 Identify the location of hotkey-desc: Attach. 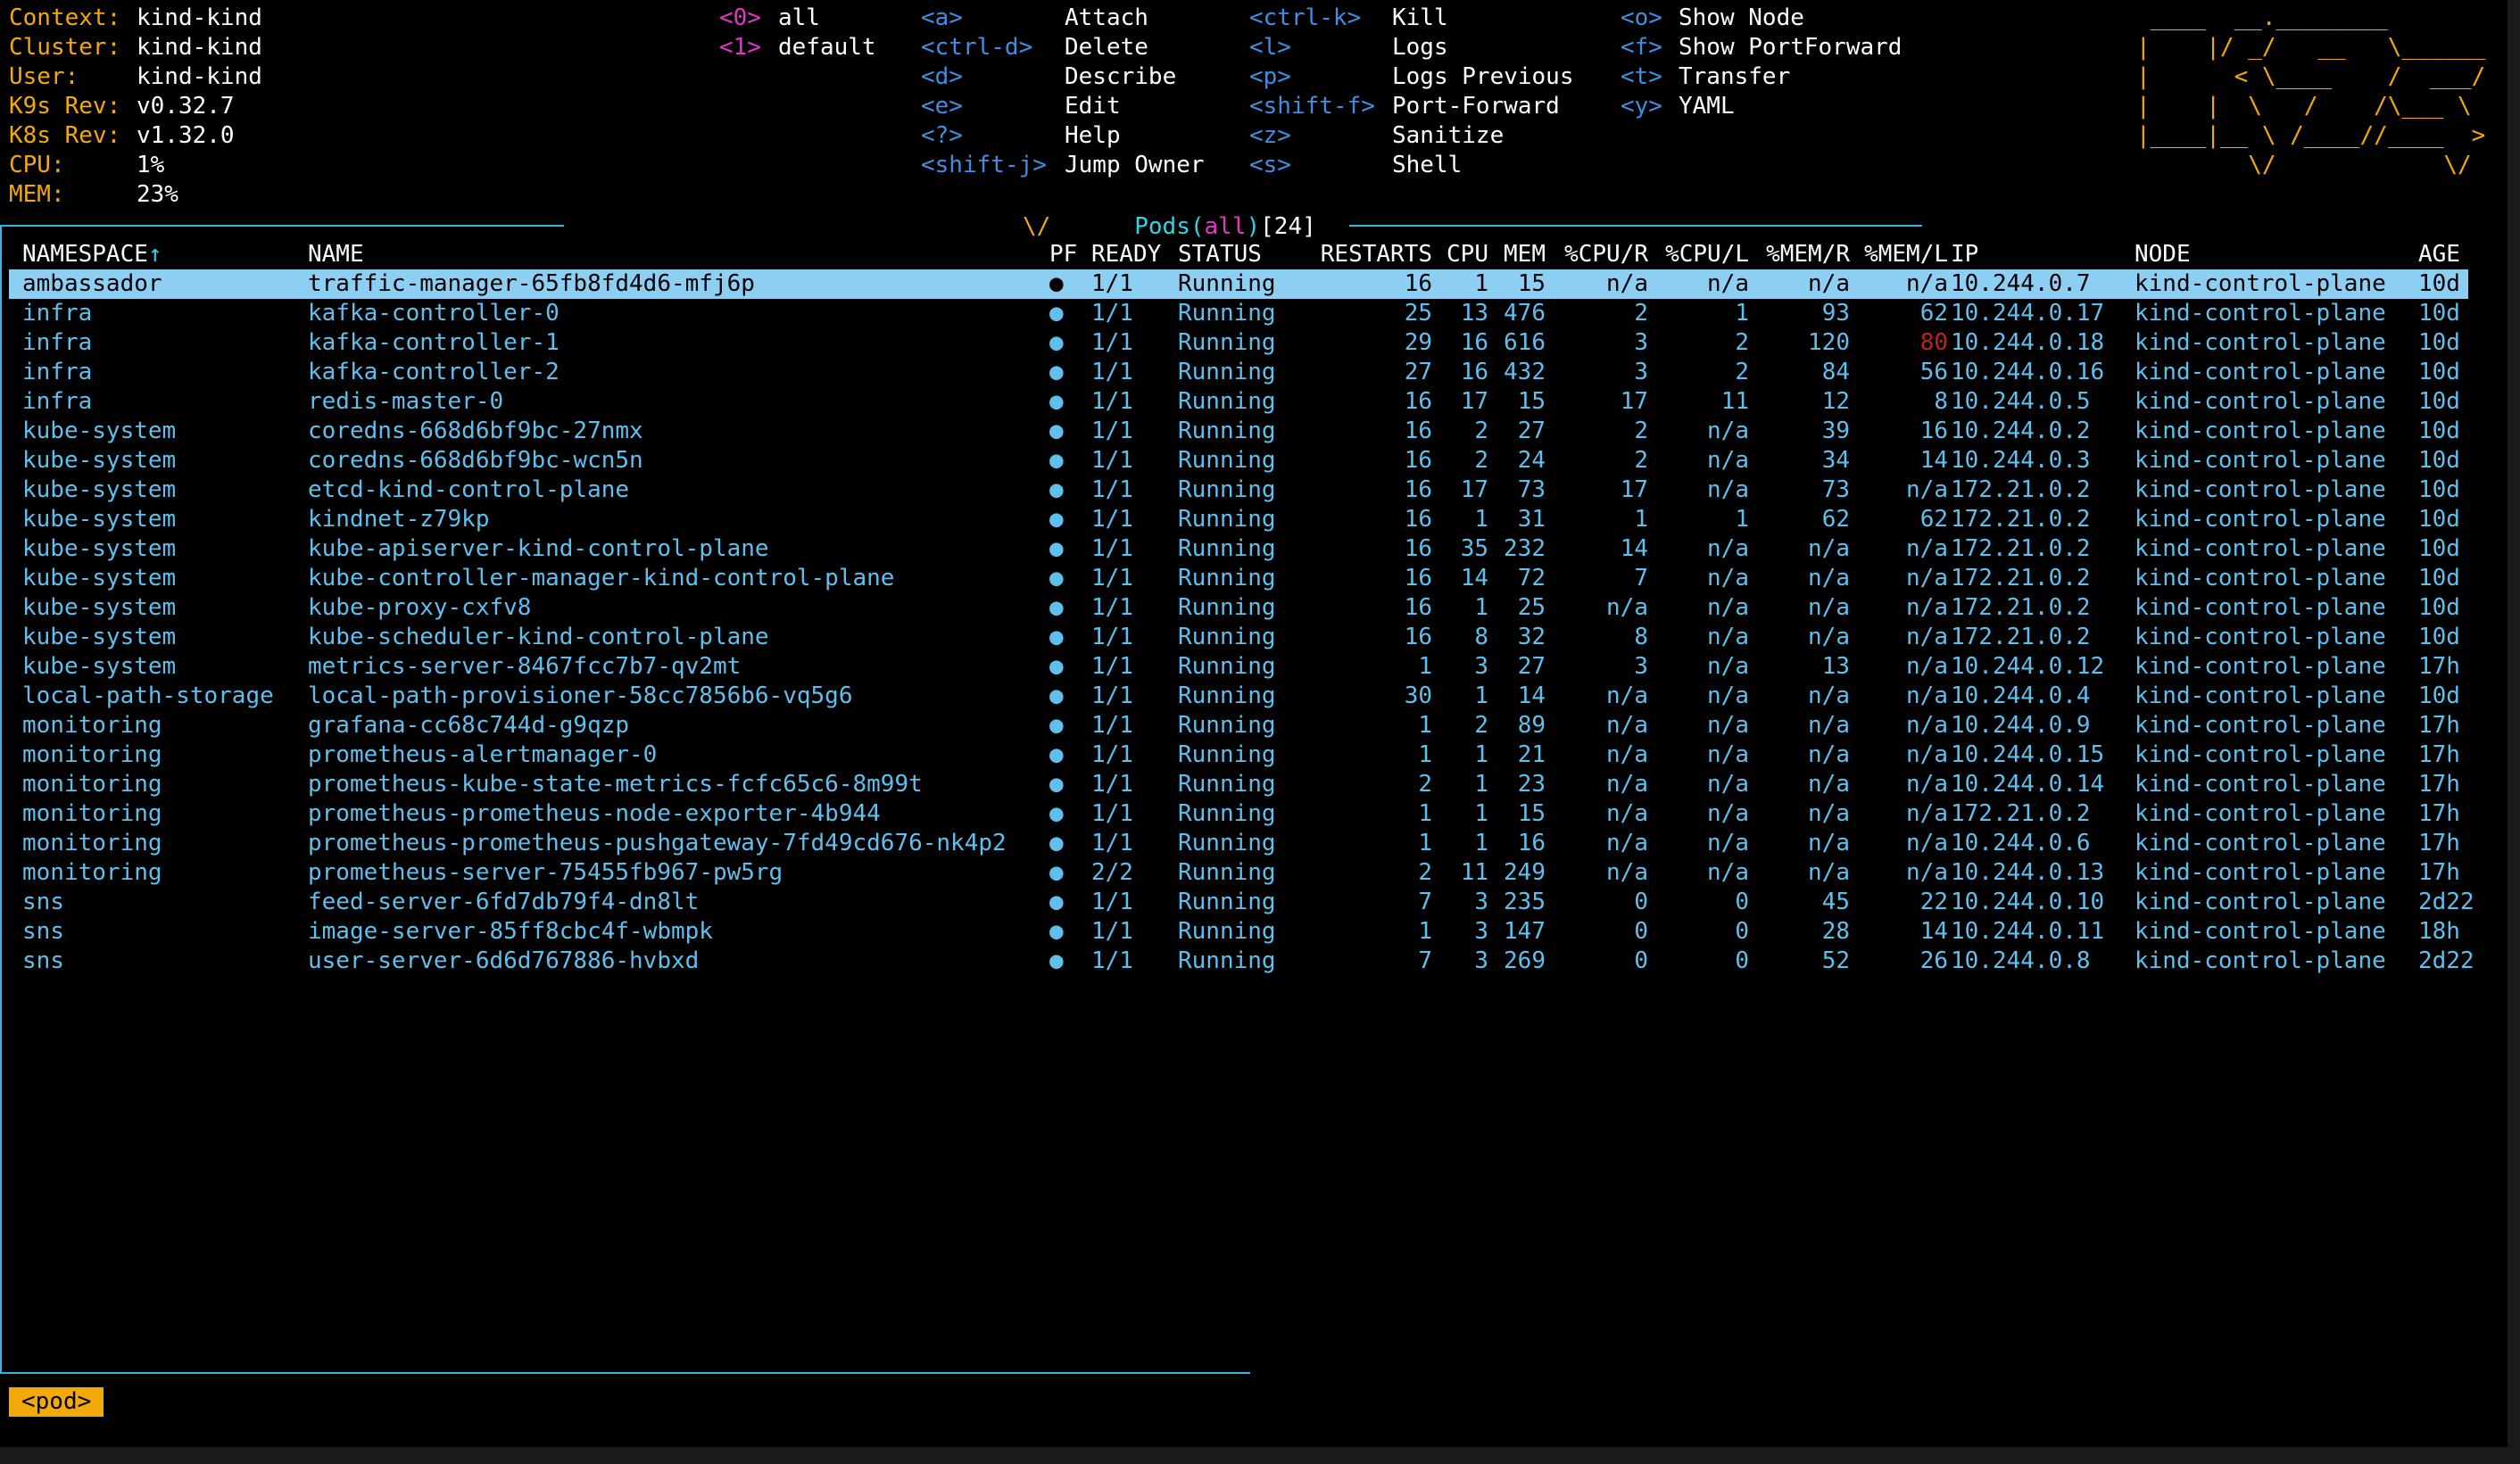
(1106, 18).